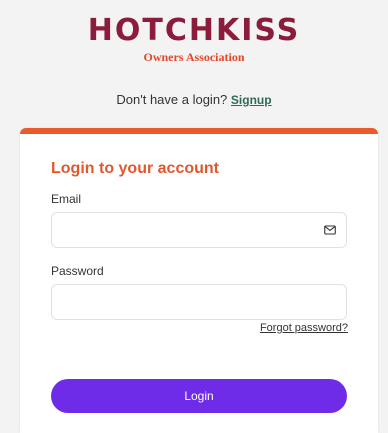  I want to click on signup-prompt-line: Don't have a login? Signup, so click(194, 99).